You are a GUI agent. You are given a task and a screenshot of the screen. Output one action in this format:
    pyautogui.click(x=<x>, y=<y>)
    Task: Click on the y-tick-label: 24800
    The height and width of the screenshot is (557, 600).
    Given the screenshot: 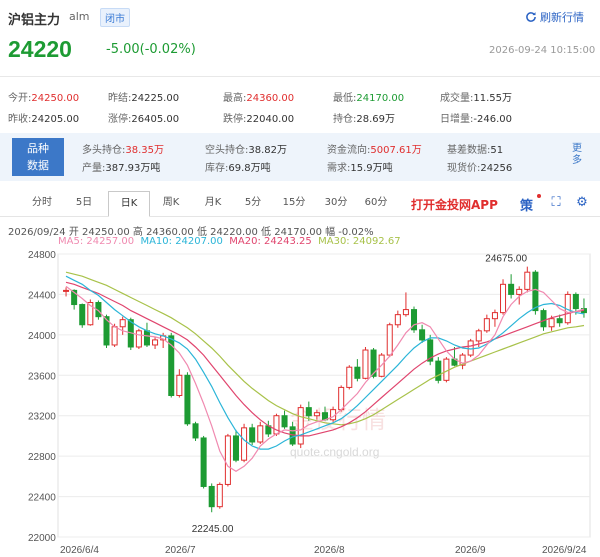 What is the action you would take?
    pyautogui.click(x=42, y=255)
    